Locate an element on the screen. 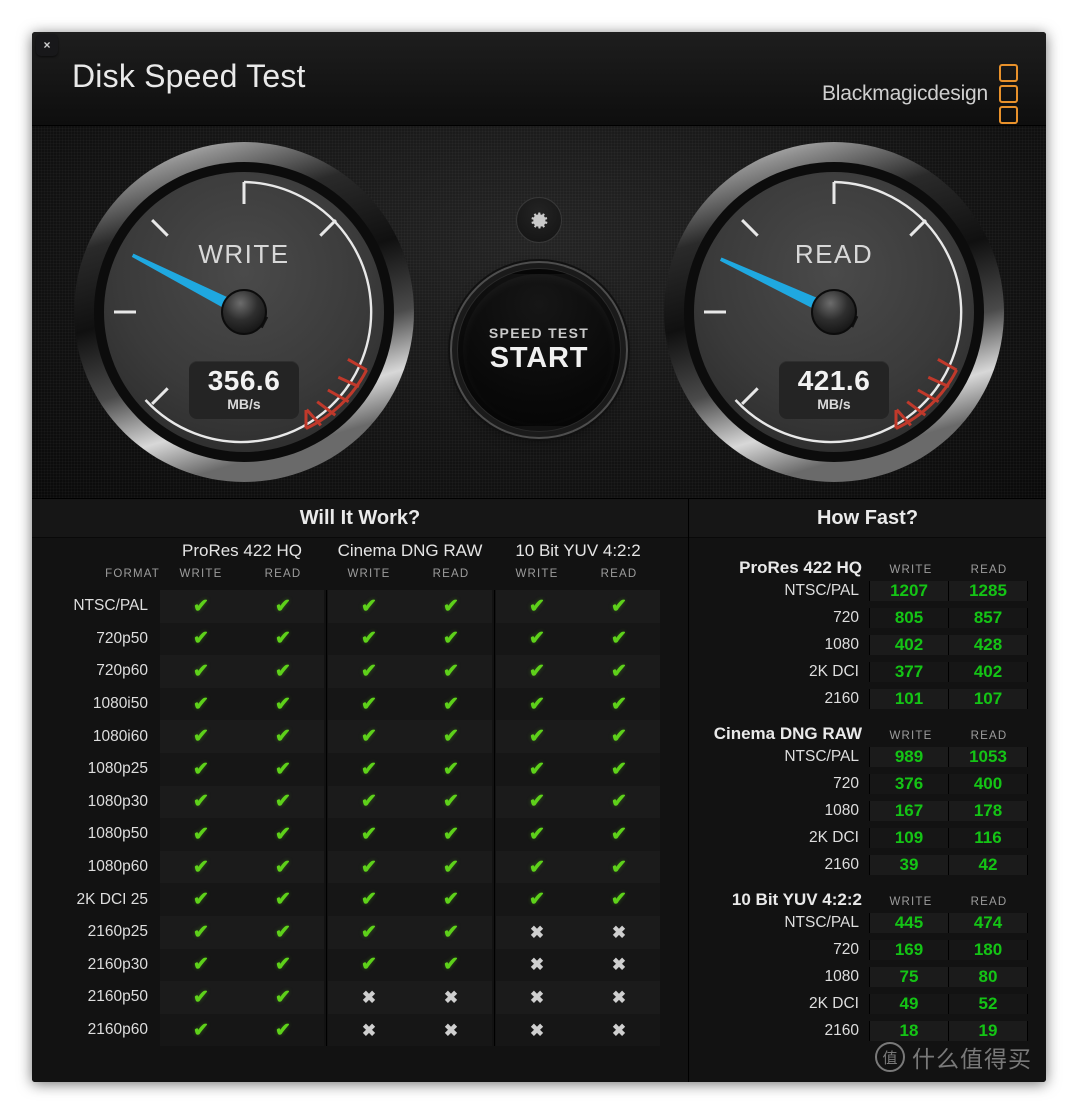 This screenshot has height=1115, width=1080. table-row: 720 376 400 is located at coordinates (864, 784).